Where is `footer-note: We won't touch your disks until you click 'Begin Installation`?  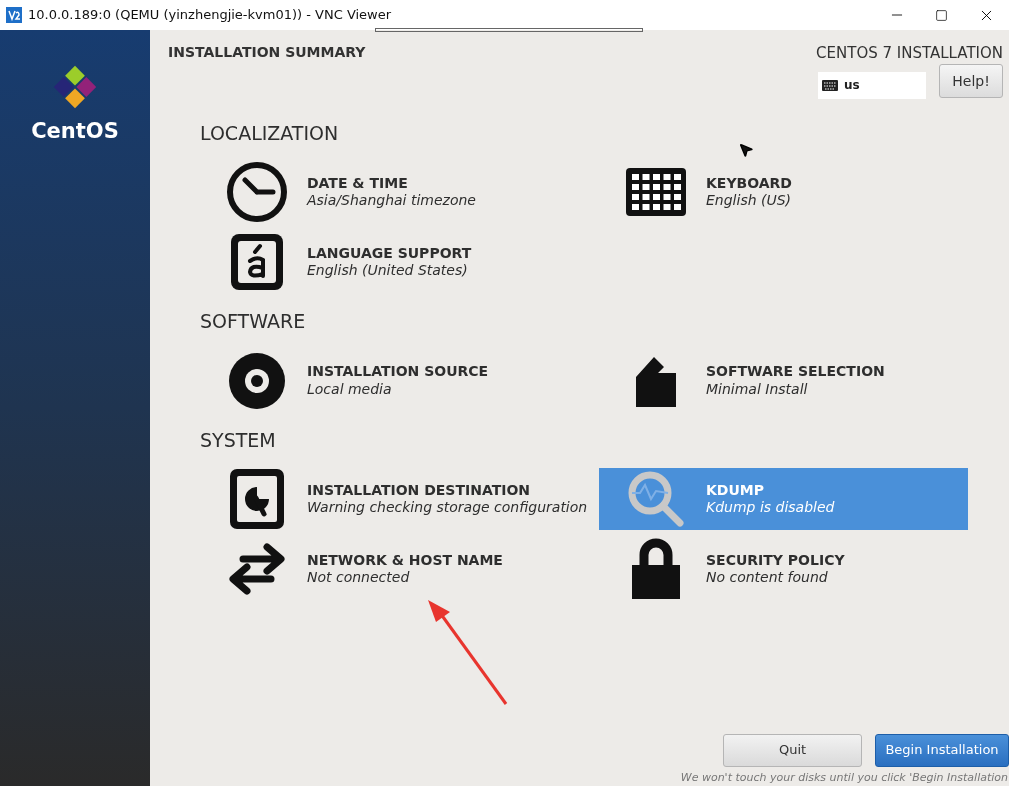 footer-note: We won't touch your disks until you click 'Begin Installation is located at coordinates (844, 777).